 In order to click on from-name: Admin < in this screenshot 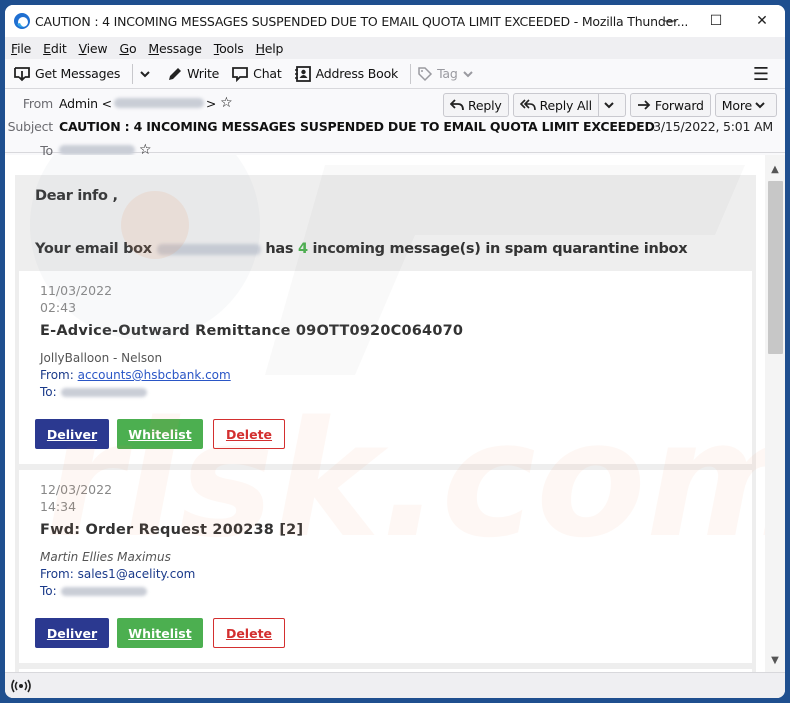, I will do `click(85, 103)`.